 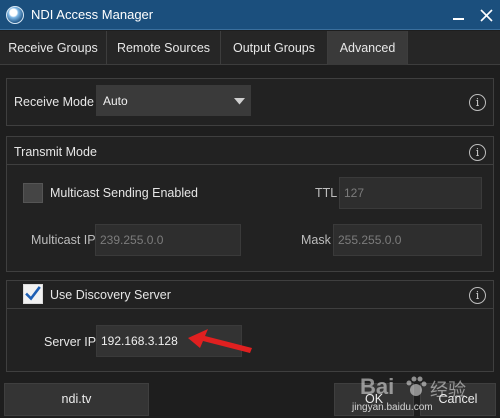 What do you see at coordinates (70, 342) in the screenshot?
I see `server-ip-label: Server IP` at bounding box center [70, 342].